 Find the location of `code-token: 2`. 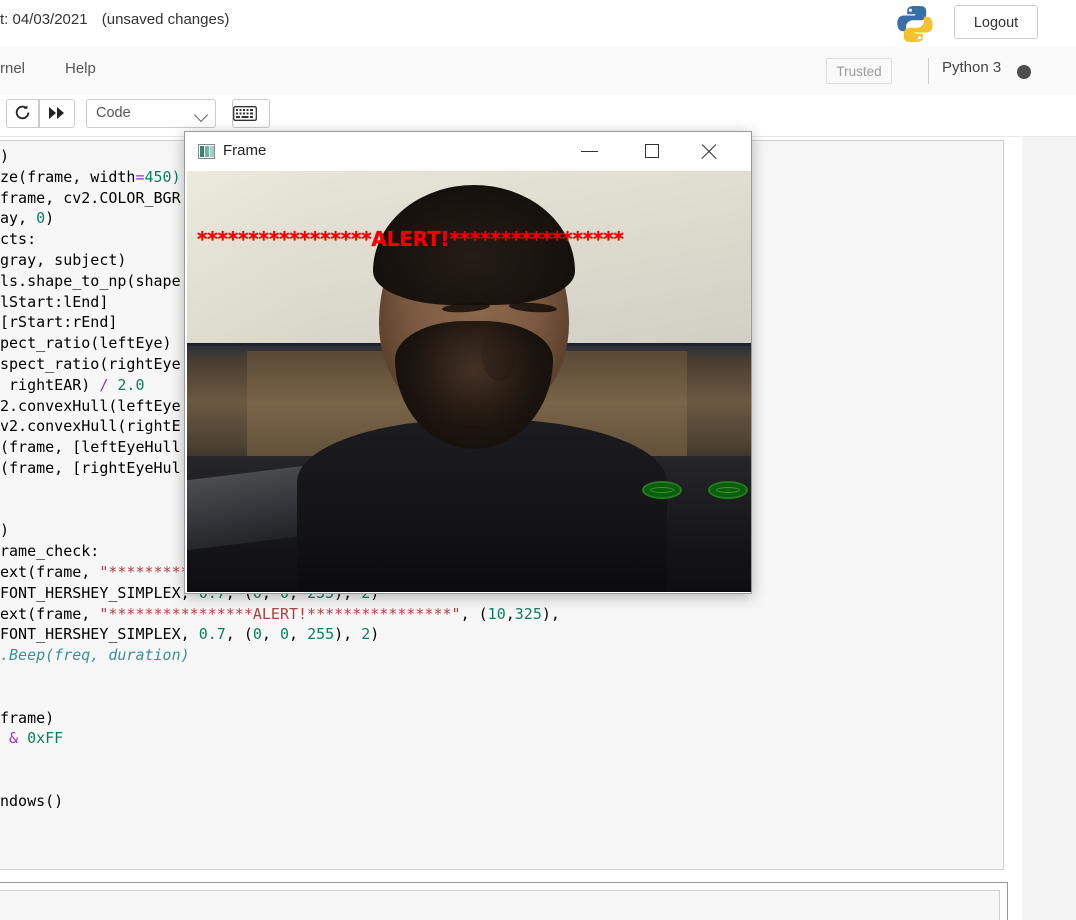

code-token: 2 is located at coordinates (366, 634).